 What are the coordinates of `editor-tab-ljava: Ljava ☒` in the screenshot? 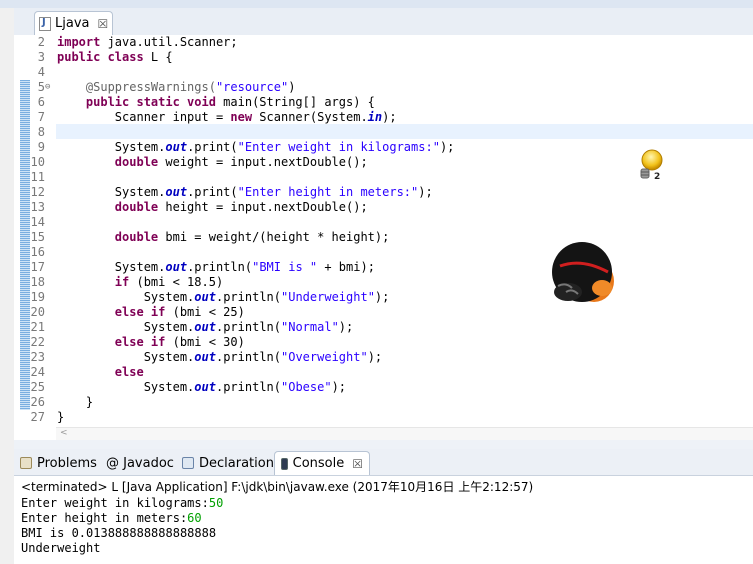 It's located at (73, 23).